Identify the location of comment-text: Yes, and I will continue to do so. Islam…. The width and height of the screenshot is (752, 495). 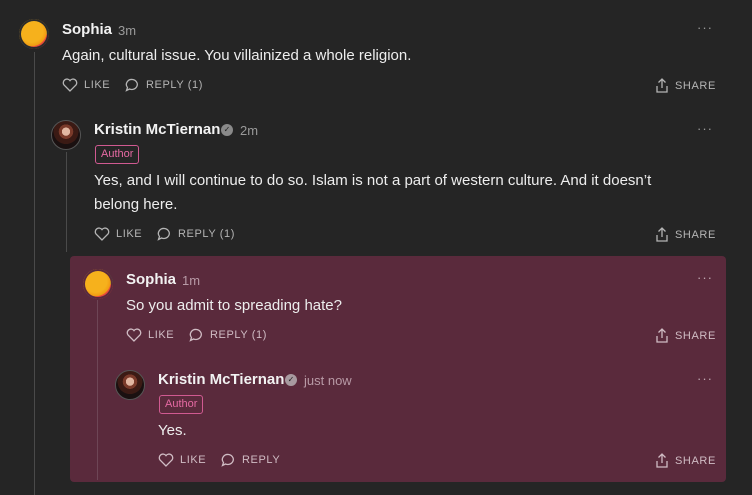
(373, 180).